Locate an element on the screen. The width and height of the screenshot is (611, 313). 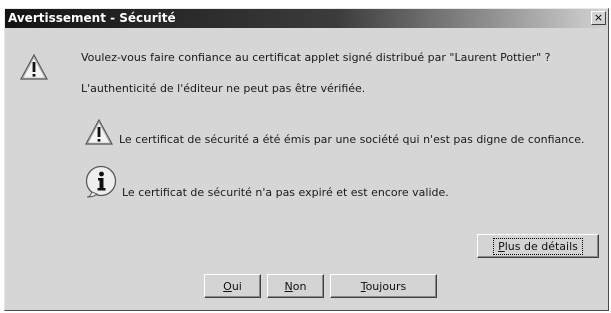
more-details-label: lus de détails is located at coordinates (541, 246).